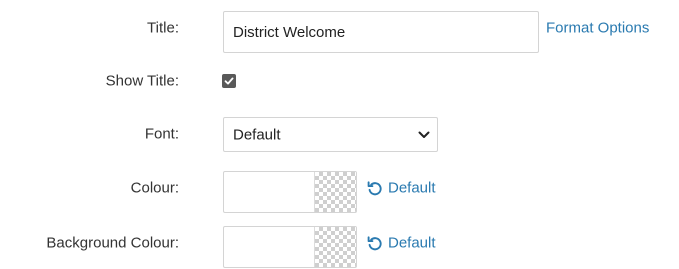 This screenshot has width=679, height=269. I want to click on title-label: Title:, so click(163, 28).